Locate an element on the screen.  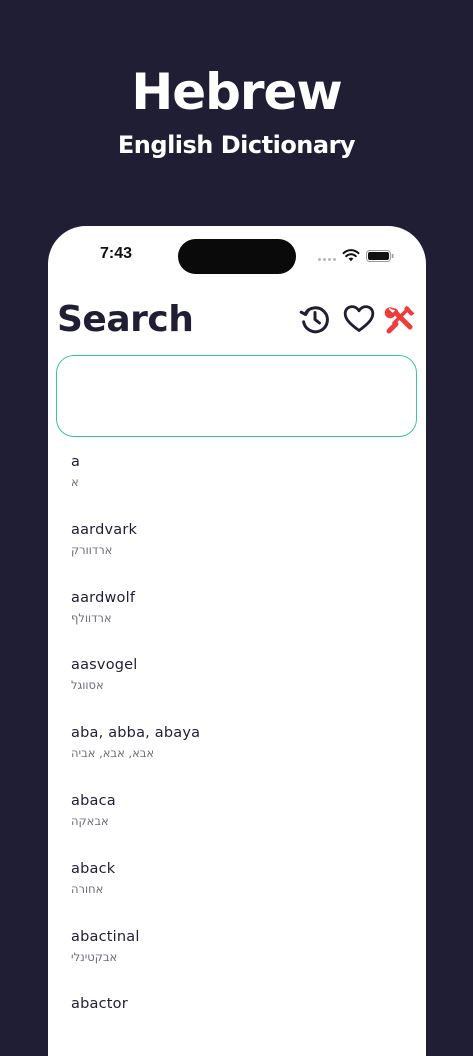
word-hebrew: אבאקה is located at coordinates (90, 820).